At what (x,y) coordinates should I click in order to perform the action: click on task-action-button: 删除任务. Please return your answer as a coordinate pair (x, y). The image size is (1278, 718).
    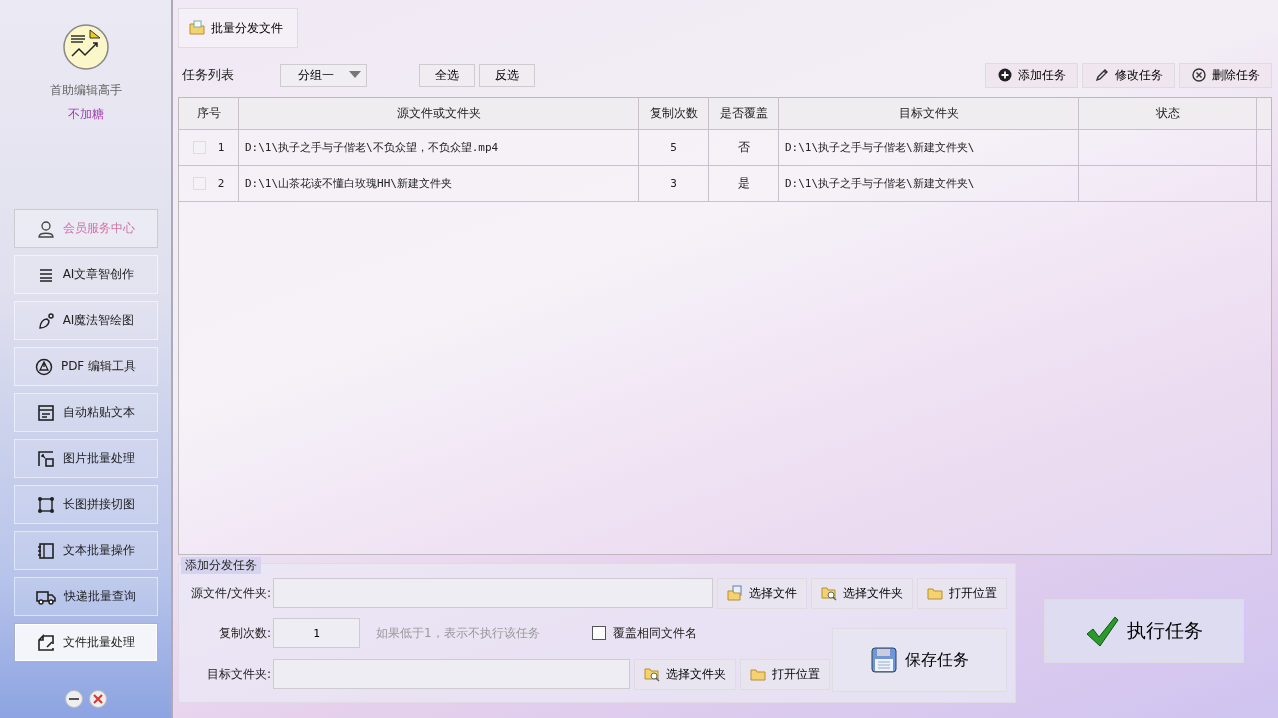
    Looking at the image, I should click on (1225, 75).